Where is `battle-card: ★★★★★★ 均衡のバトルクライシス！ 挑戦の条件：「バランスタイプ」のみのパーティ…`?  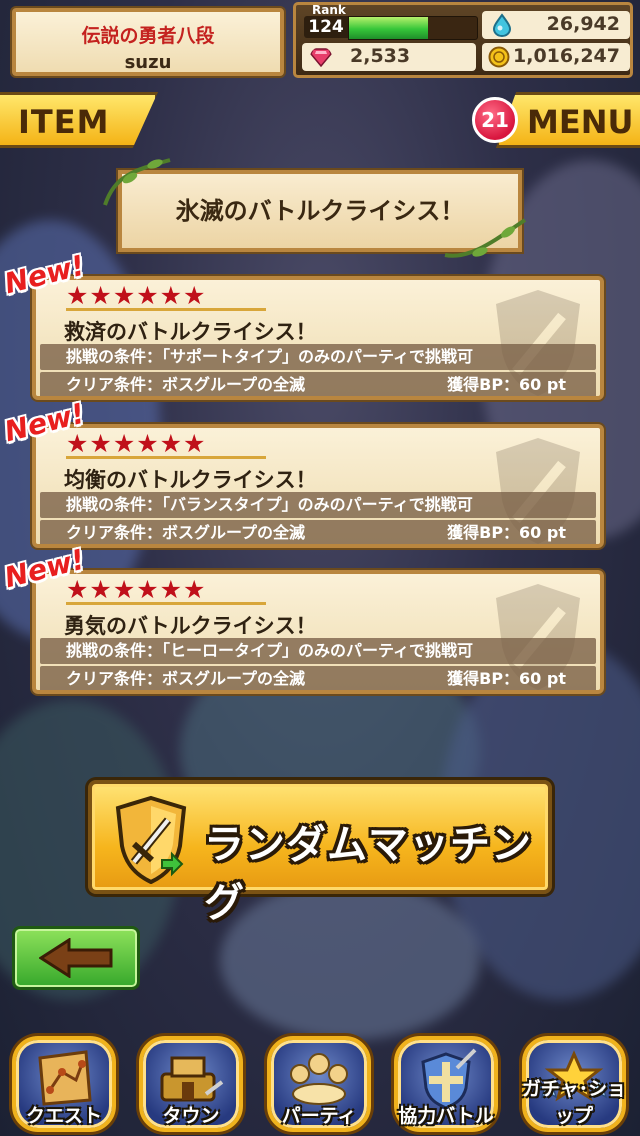
battle-card: ★★★★★★ 均衡のバトルクライシス！ 挑戦の条件：「バランスタイプ」のみのパーティ… is located at coordinates (318, 486).